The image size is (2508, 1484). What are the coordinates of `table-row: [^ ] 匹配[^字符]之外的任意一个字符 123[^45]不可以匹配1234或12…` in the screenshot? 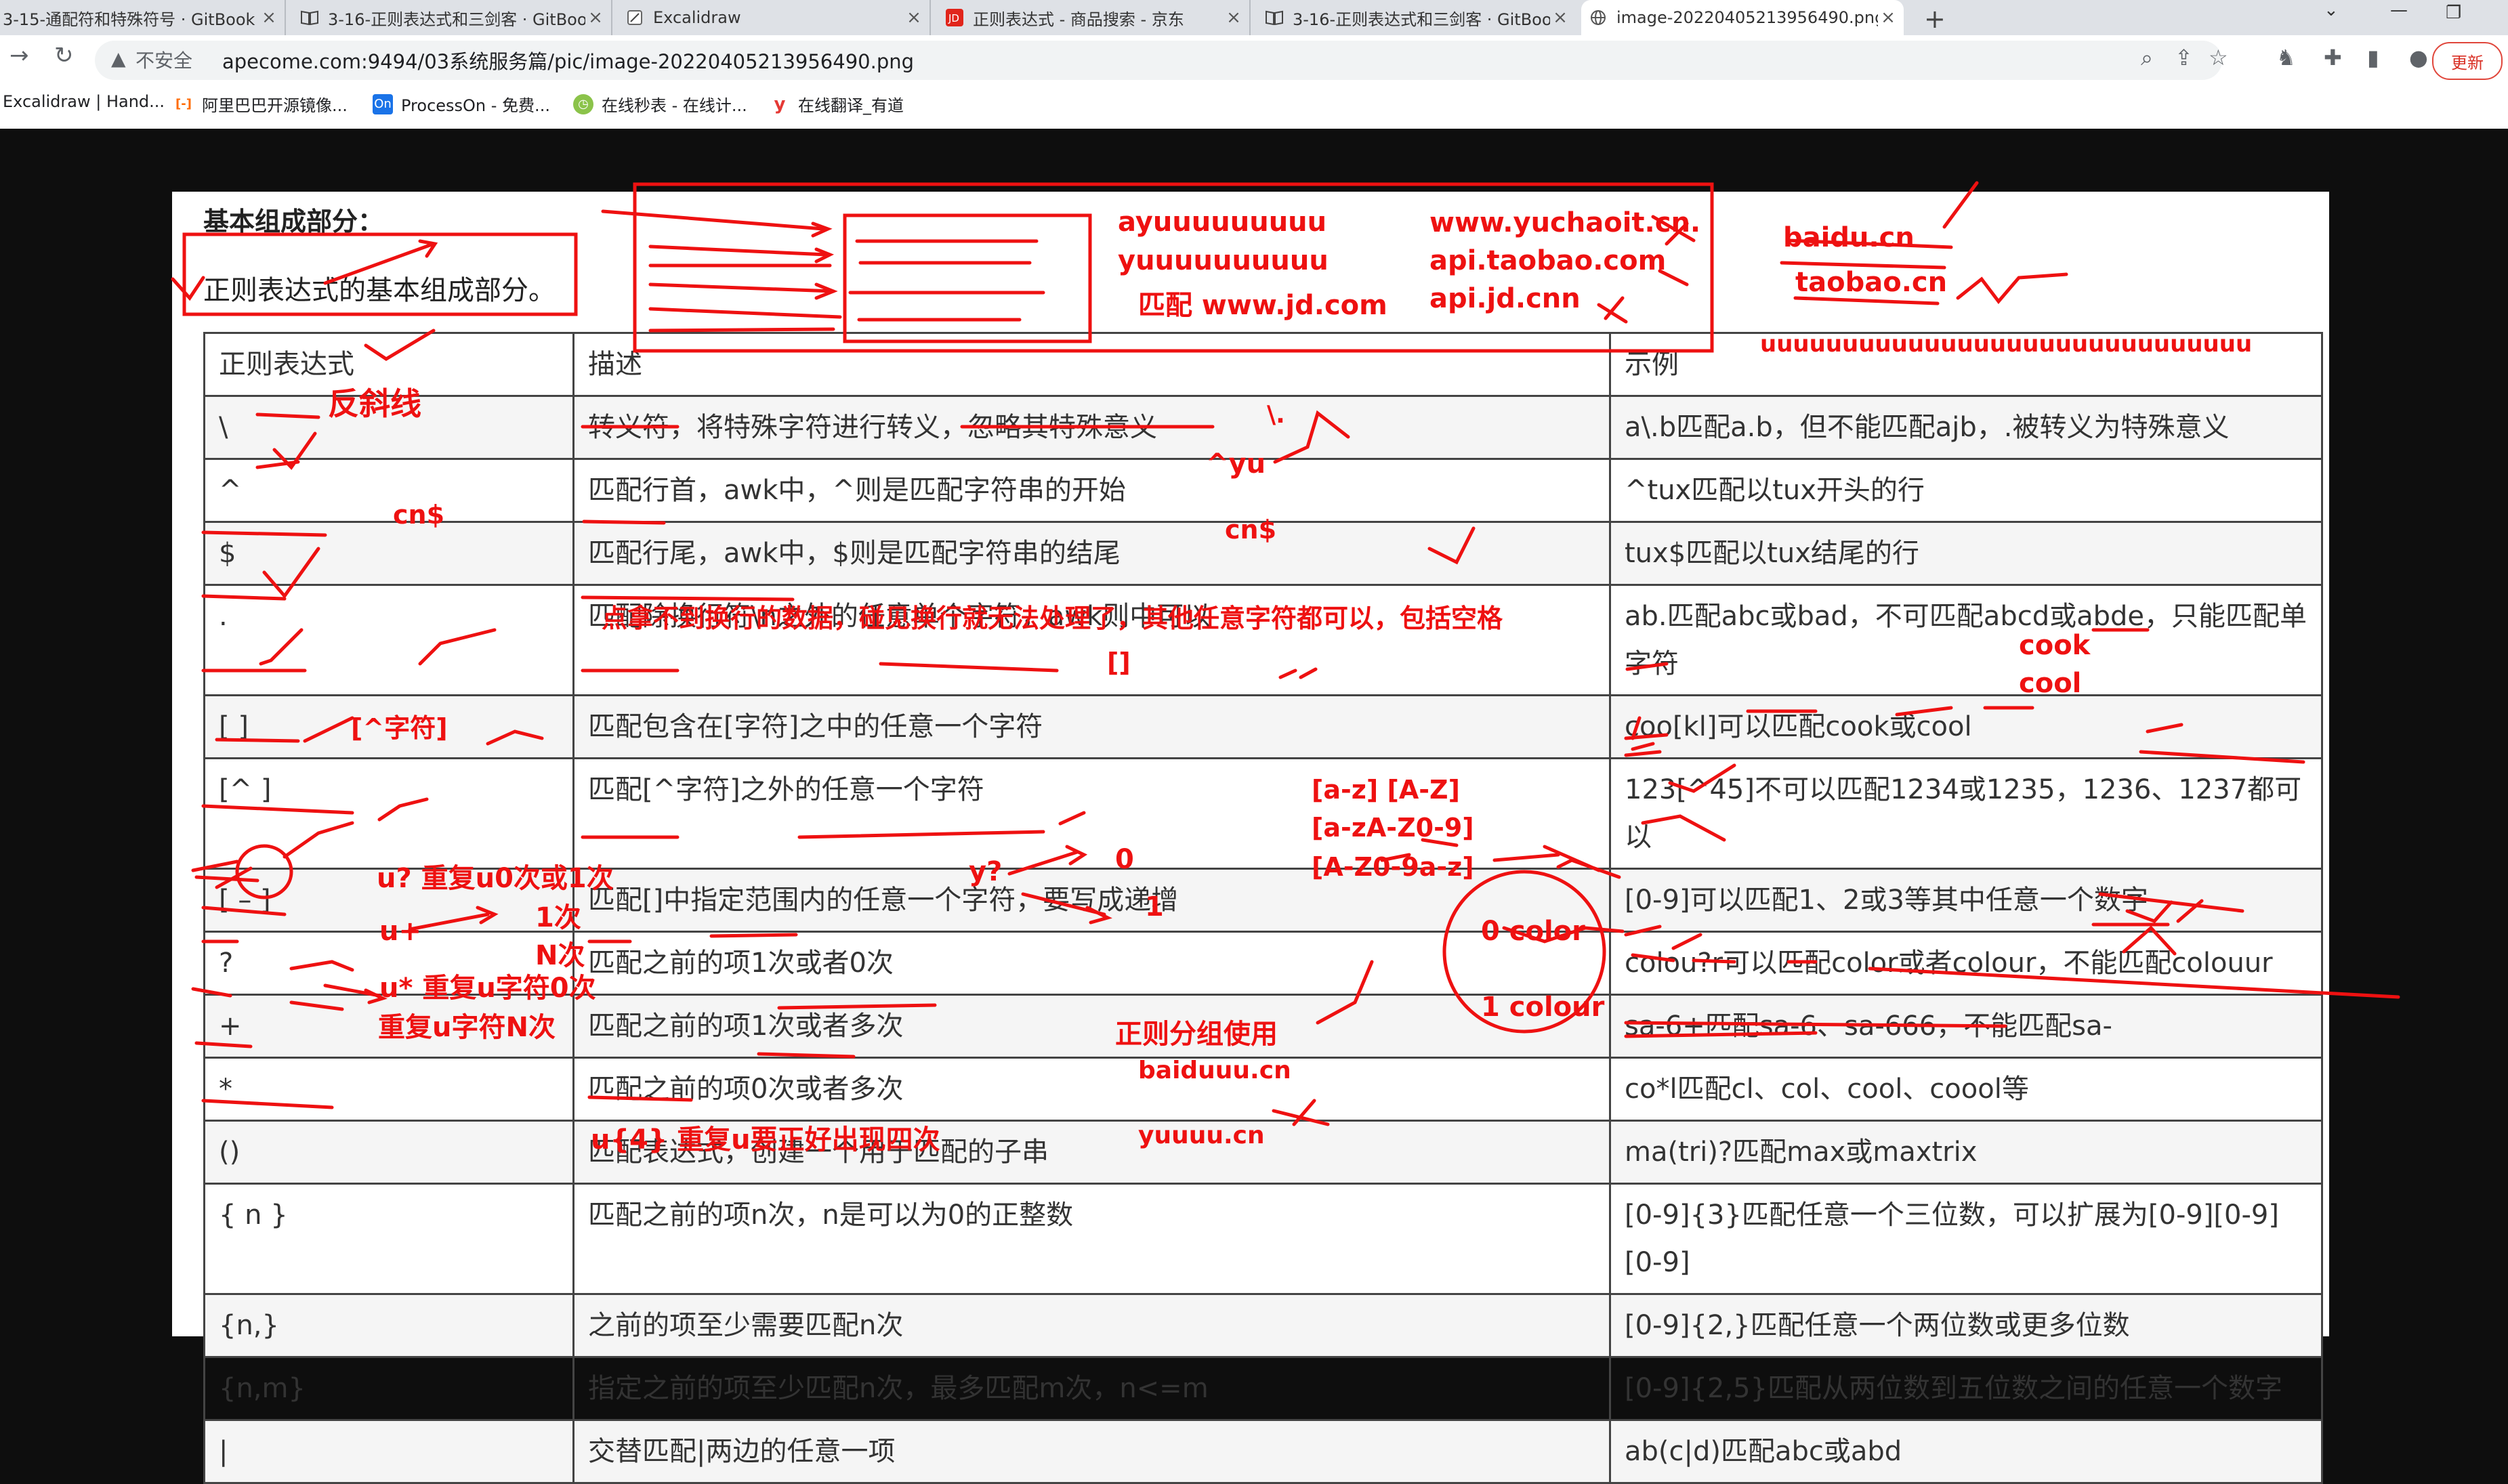 It's located at (1263, 814).